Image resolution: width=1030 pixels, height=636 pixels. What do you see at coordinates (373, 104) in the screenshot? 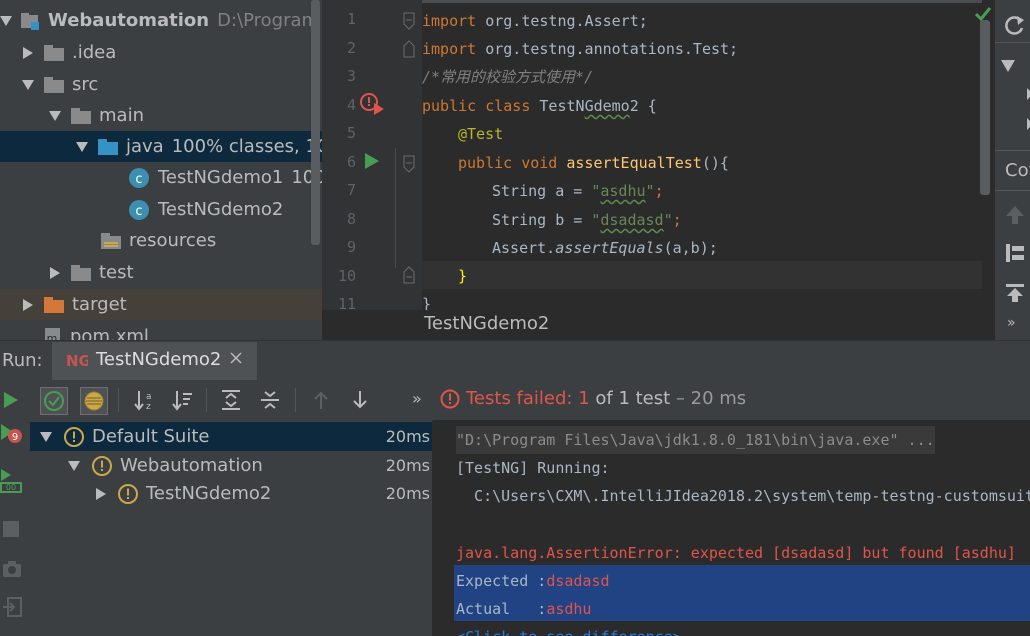
I see `run-test-failed-icon` at bounding box center [373, 104].